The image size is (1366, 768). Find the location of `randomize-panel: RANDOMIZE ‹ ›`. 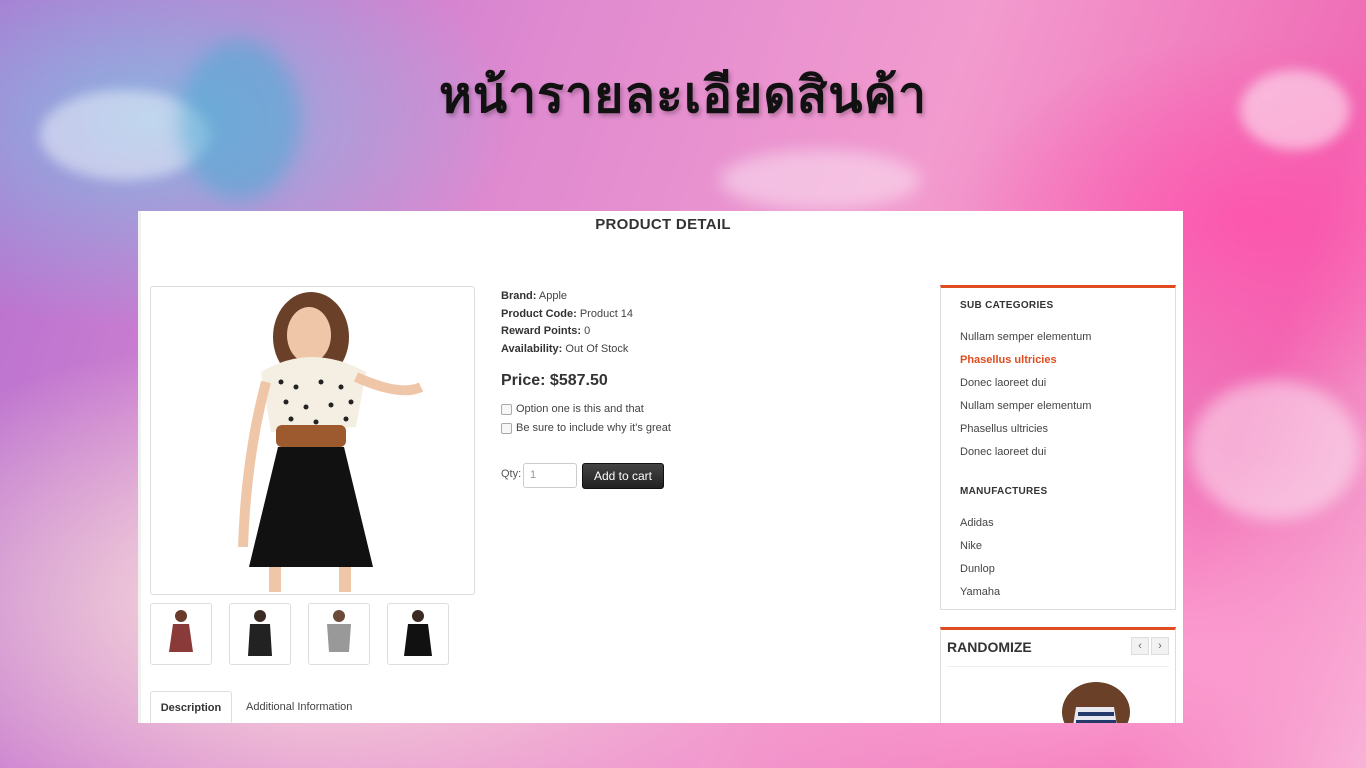

randomize-panel: RANDOMIZE ‹ › is located at coordinates (1058, 675).